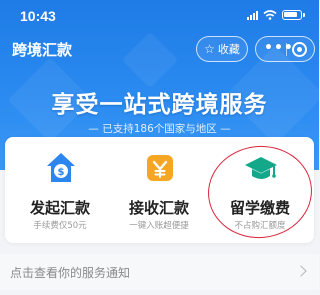  What do you see at coordinates (252, 15) in the screenshot?
I see `signal-icon` at bounding box center [252, 15].